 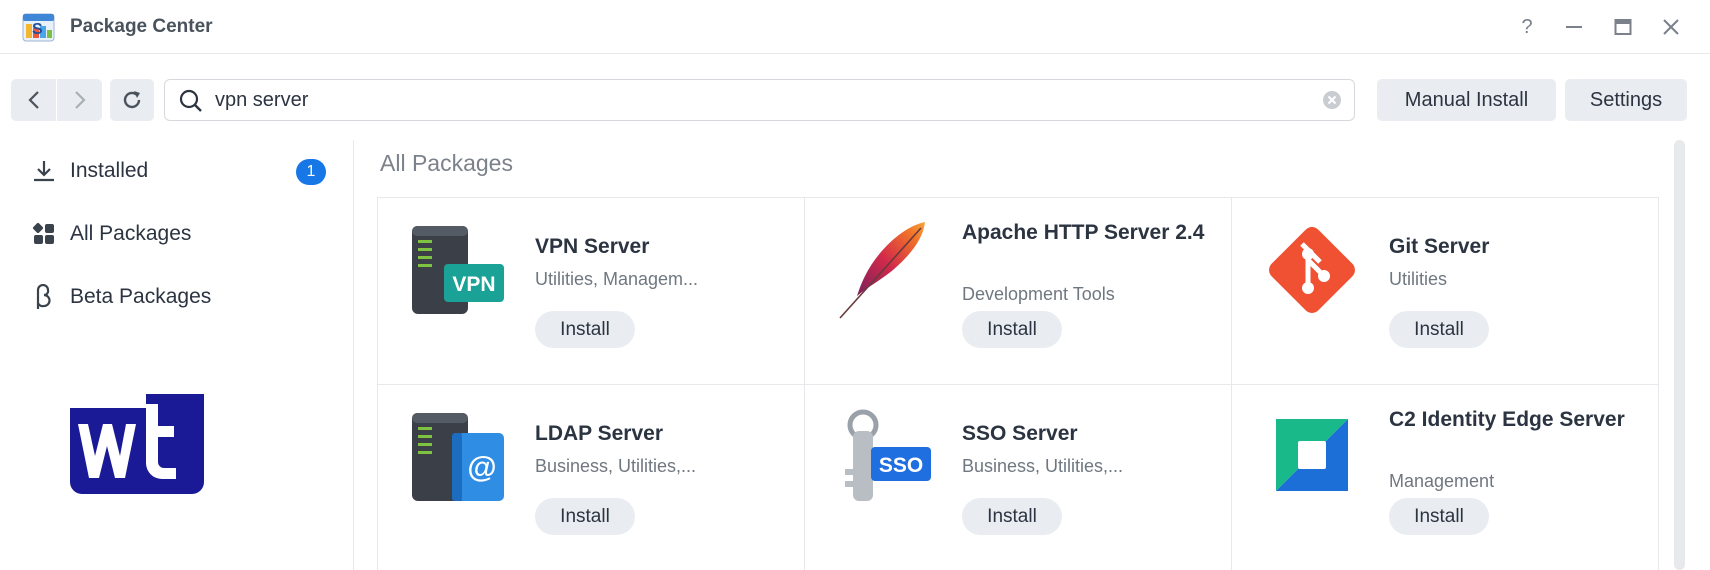 I want to click on wt-logo, so click(x=137, y=444).